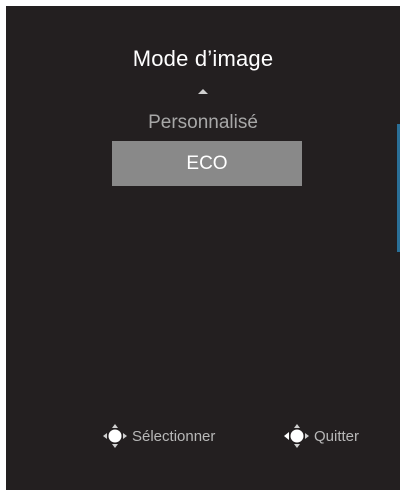  Describe the element at coordinates (115, 436) in the screenshot. I see `joystick-center-icon` at that location.